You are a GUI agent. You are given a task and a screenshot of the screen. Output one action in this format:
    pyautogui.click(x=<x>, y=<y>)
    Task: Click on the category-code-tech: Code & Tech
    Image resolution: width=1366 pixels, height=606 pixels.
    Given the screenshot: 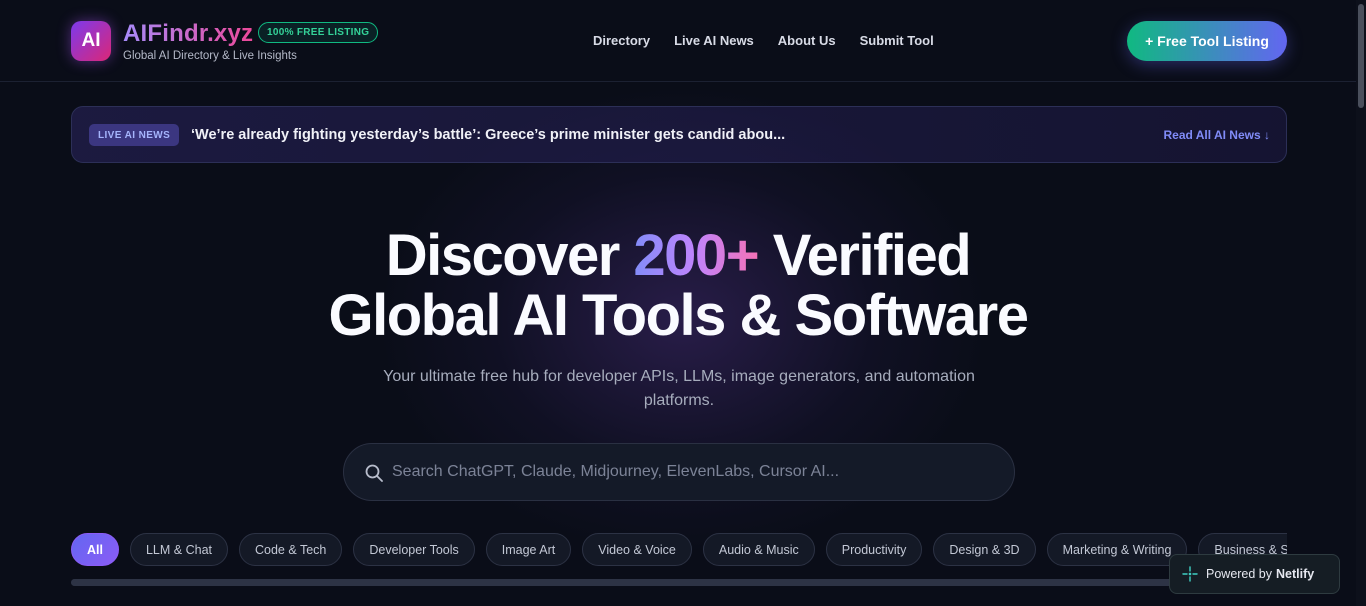 What is the action you would take?
    pyautogui.click(x=291, y=549)
    